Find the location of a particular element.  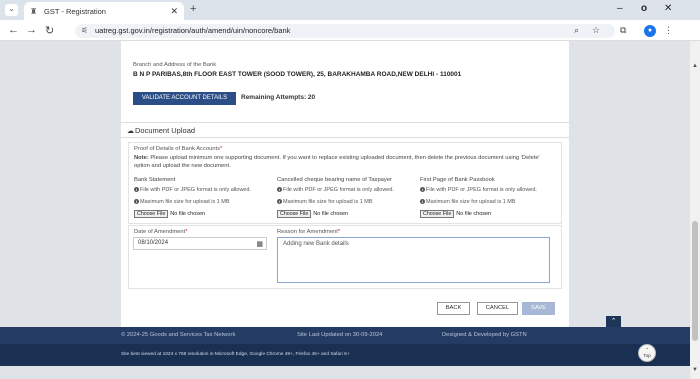

tab-title: GST - Registration is located at coordinates (75, 11).